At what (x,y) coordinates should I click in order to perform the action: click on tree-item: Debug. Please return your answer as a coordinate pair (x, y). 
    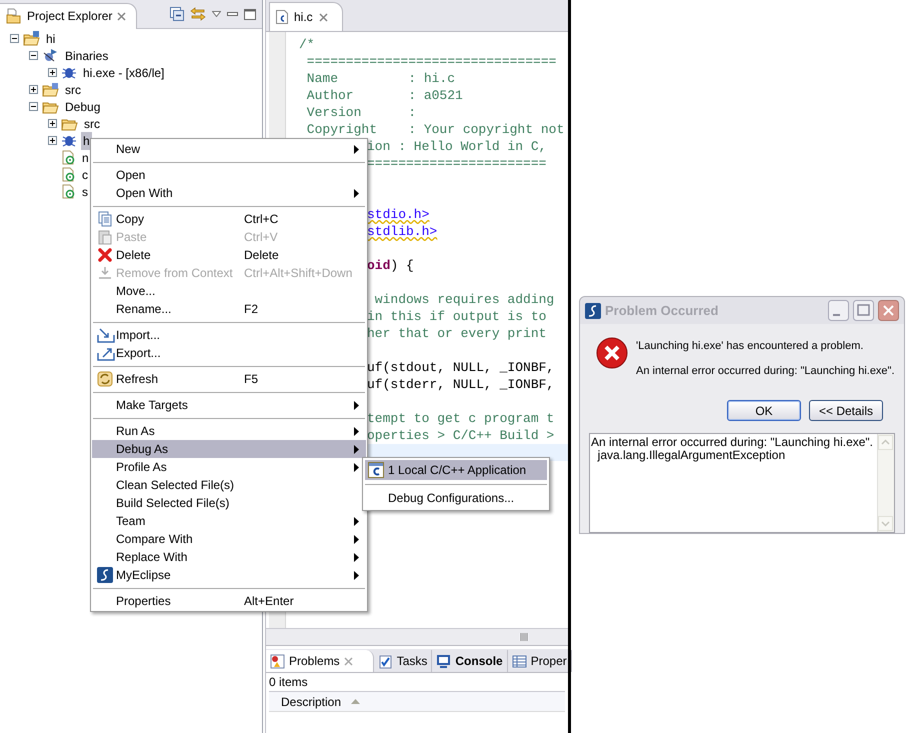
    Looking at the image, I should click on (82, 107).